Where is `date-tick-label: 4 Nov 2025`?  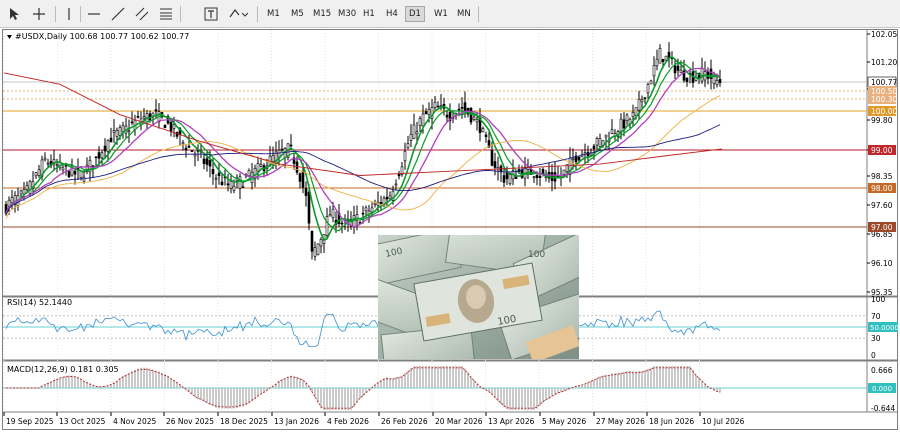 date-tick-label: 4 Nov 2025 is located at coordinates (134, 421).